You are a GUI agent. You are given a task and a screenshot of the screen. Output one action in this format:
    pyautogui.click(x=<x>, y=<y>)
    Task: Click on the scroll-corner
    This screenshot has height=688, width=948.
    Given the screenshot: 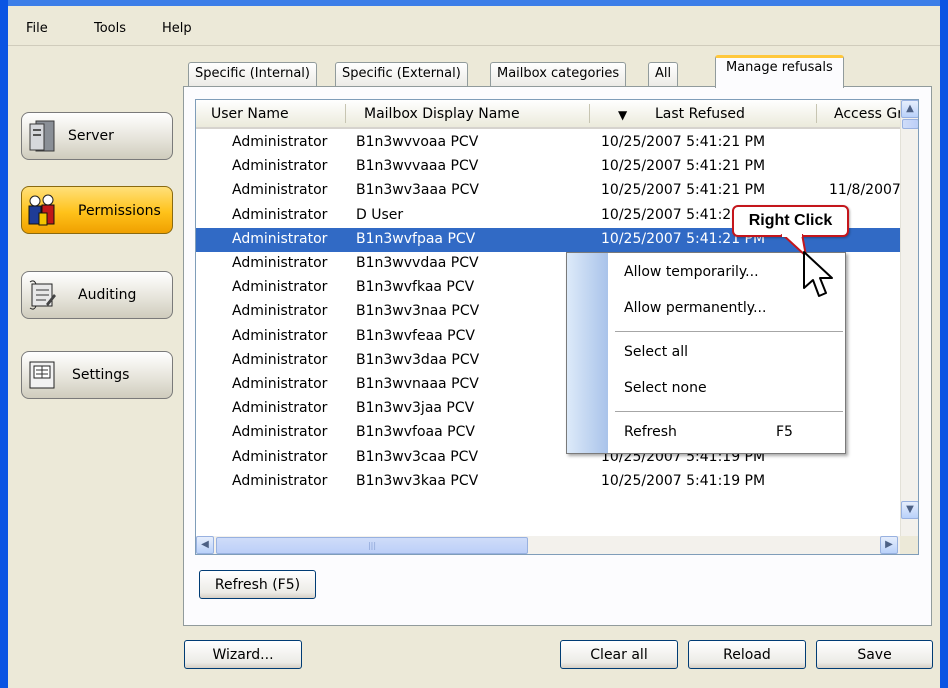 What is the action you would take?
    pyautogui.click(x=909, y=545)
    